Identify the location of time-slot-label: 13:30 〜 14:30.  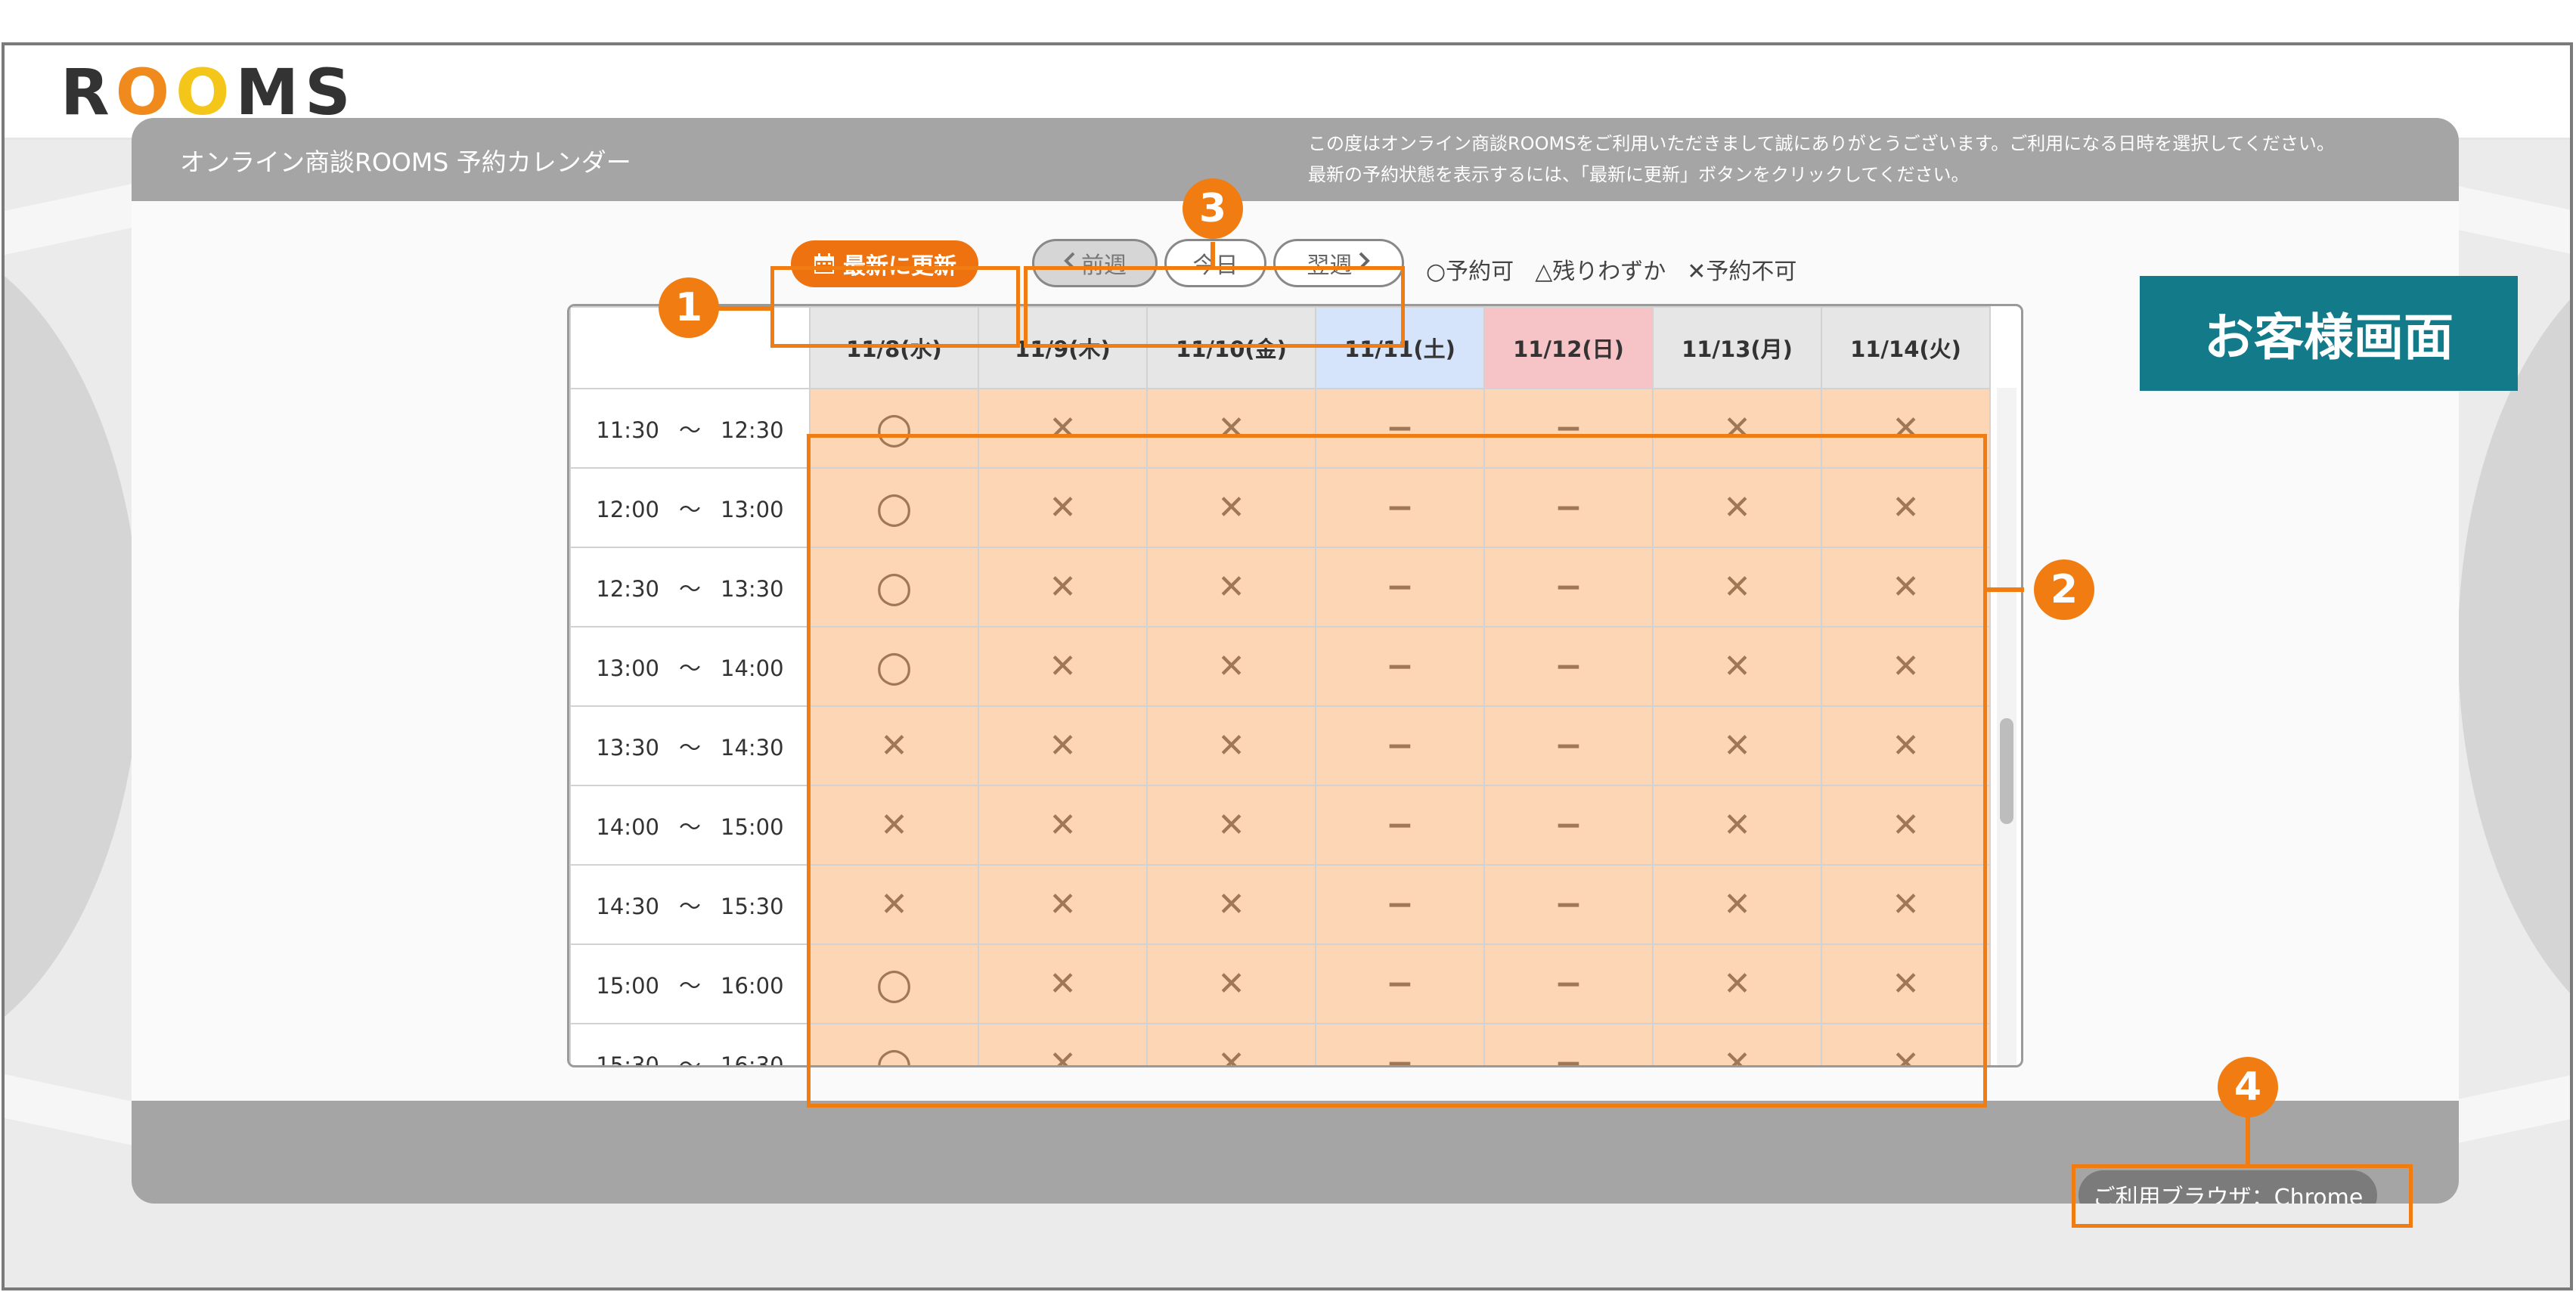
(690, 745).